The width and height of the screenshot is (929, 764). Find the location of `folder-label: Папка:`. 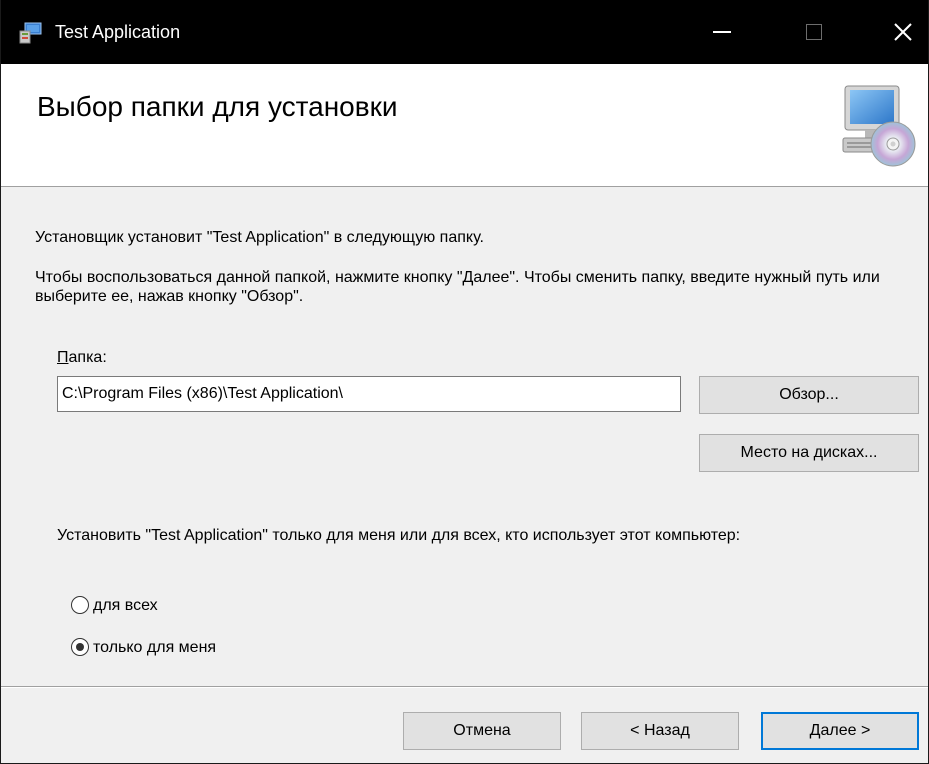

folder-label: Папка: is located at coordinates (82, 357).